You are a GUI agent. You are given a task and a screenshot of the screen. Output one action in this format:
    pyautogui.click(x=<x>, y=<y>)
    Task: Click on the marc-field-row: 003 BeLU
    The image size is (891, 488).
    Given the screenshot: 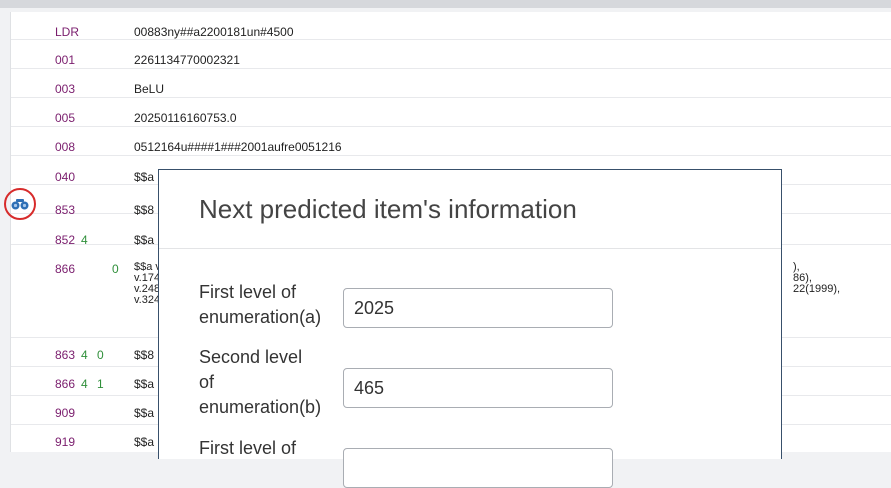 What is the action you would take?
    pyautogui.click(x=451, y=83)
    